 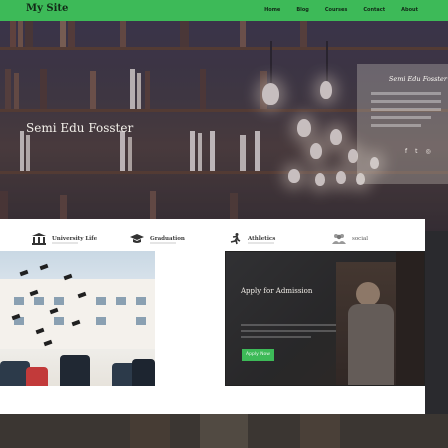 What do you see at coordinates (47, 8) in the screenshot?
I see `site-brand: My Site` at bounding box center [47, 8].